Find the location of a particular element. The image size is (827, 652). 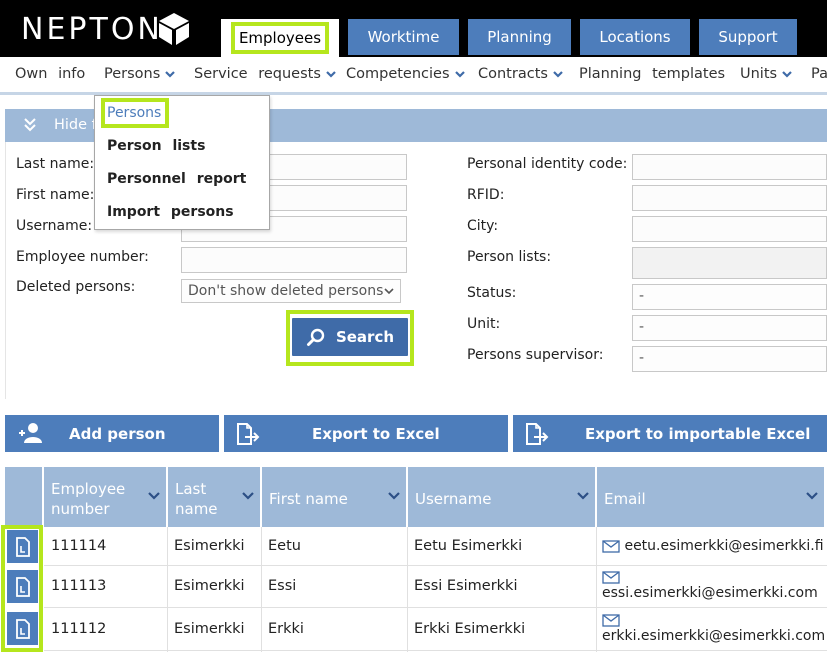

cell-email: essi.esimerkki@esimerkki.com is located at coordinates (710, 585).